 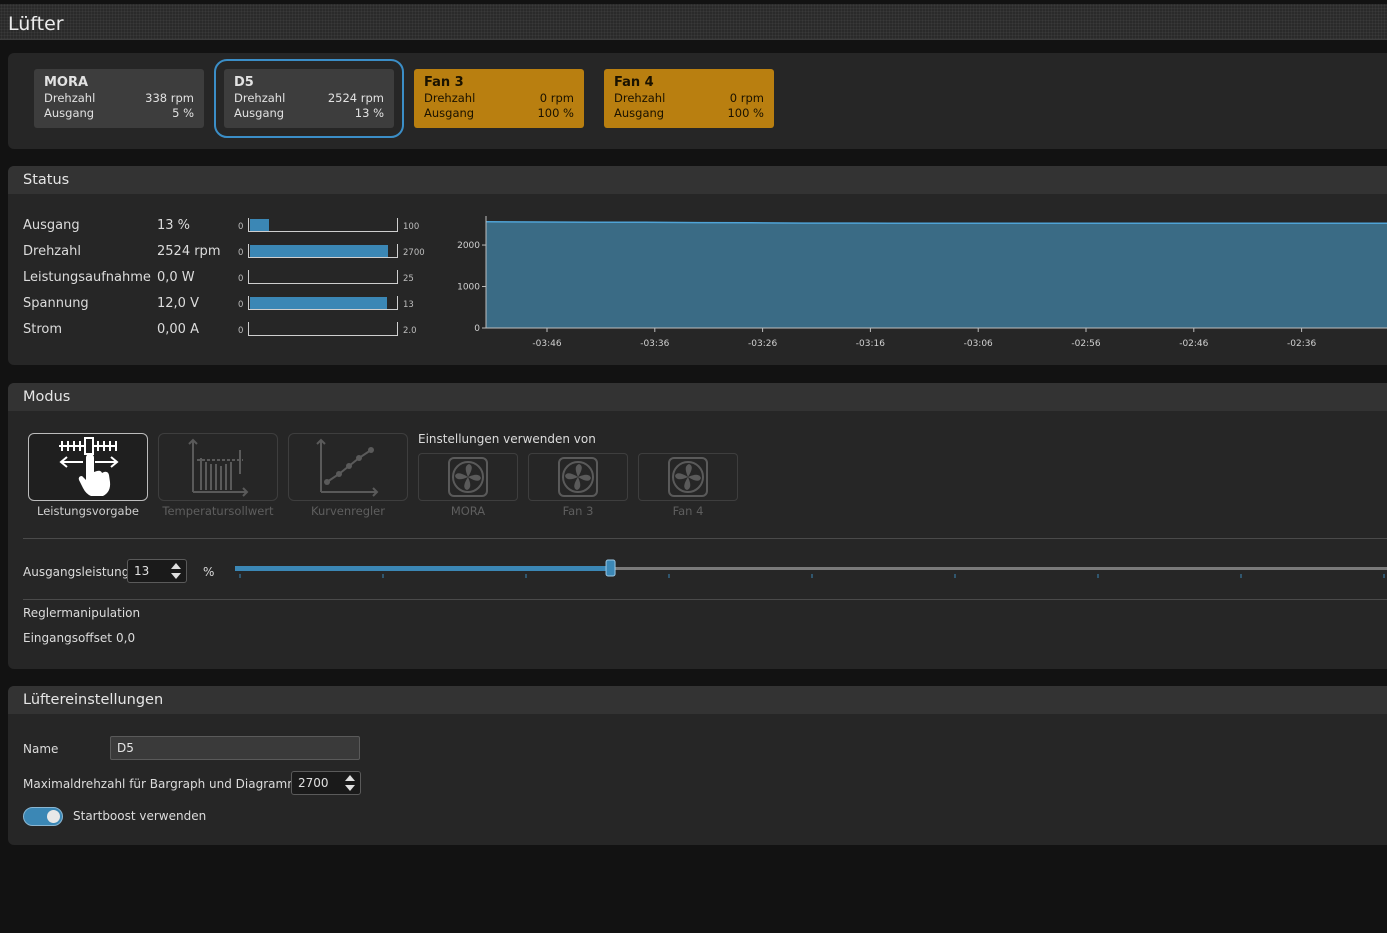 I want to click on input-offset-value: 0,0, so click(x=125, y=638).